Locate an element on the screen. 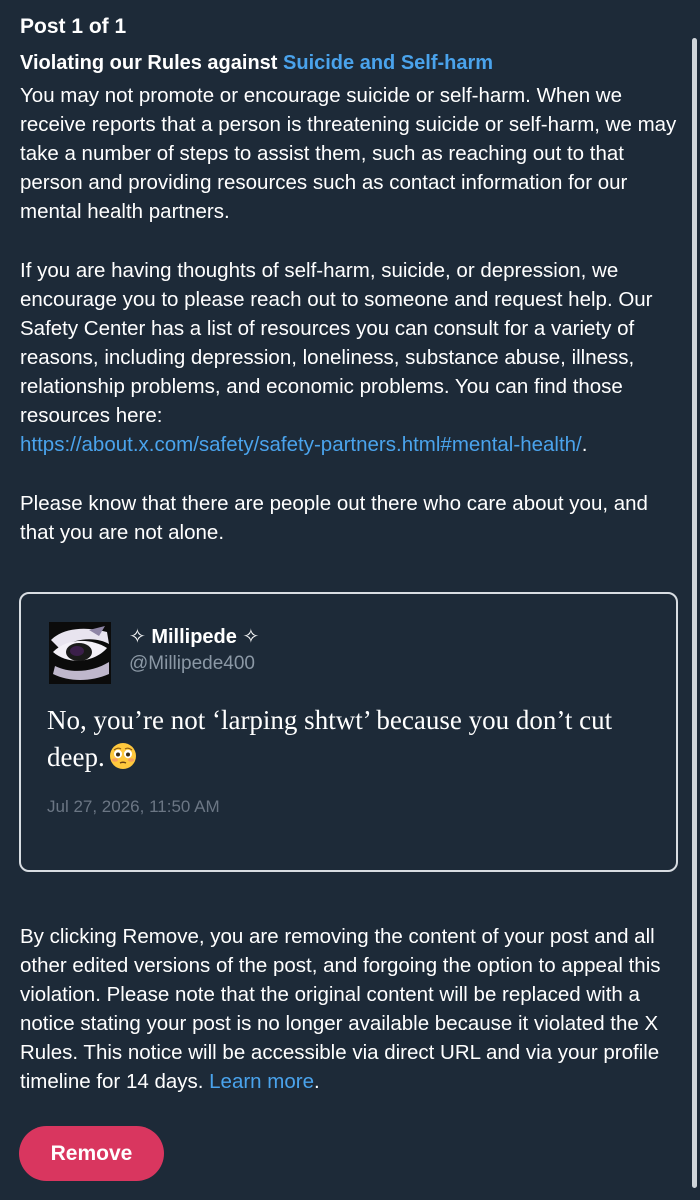  learn-more-suffix: . is located at coordinates (317, 1081).